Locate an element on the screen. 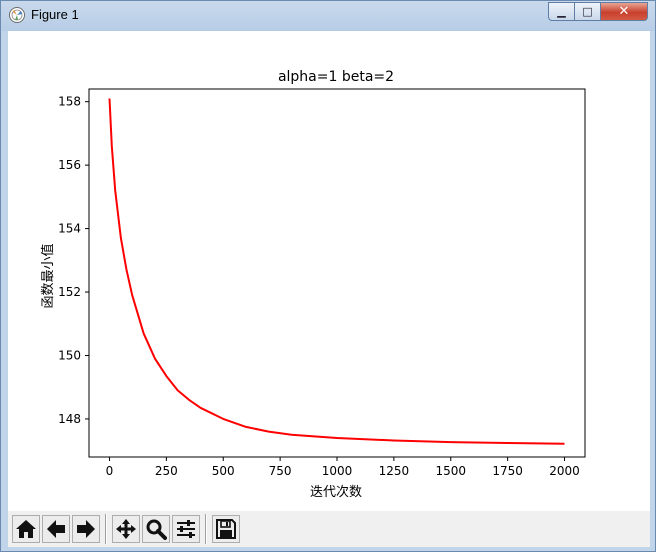 Image resolution: width=656 pixels, height=552 pixels. arrow-right-icon is located at coordinates (86, 529).